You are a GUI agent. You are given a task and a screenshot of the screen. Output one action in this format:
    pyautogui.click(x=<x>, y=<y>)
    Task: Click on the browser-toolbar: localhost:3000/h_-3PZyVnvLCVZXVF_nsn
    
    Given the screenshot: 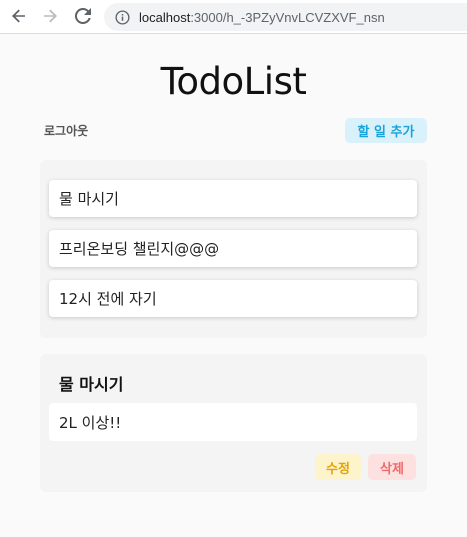 What is the action you would take?
    pyautogui.click(x=233, y=17)
    